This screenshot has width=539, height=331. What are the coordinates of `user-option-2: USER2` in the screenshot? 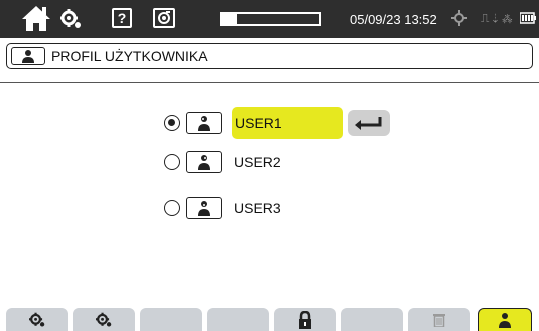 It's located at (284, 162).